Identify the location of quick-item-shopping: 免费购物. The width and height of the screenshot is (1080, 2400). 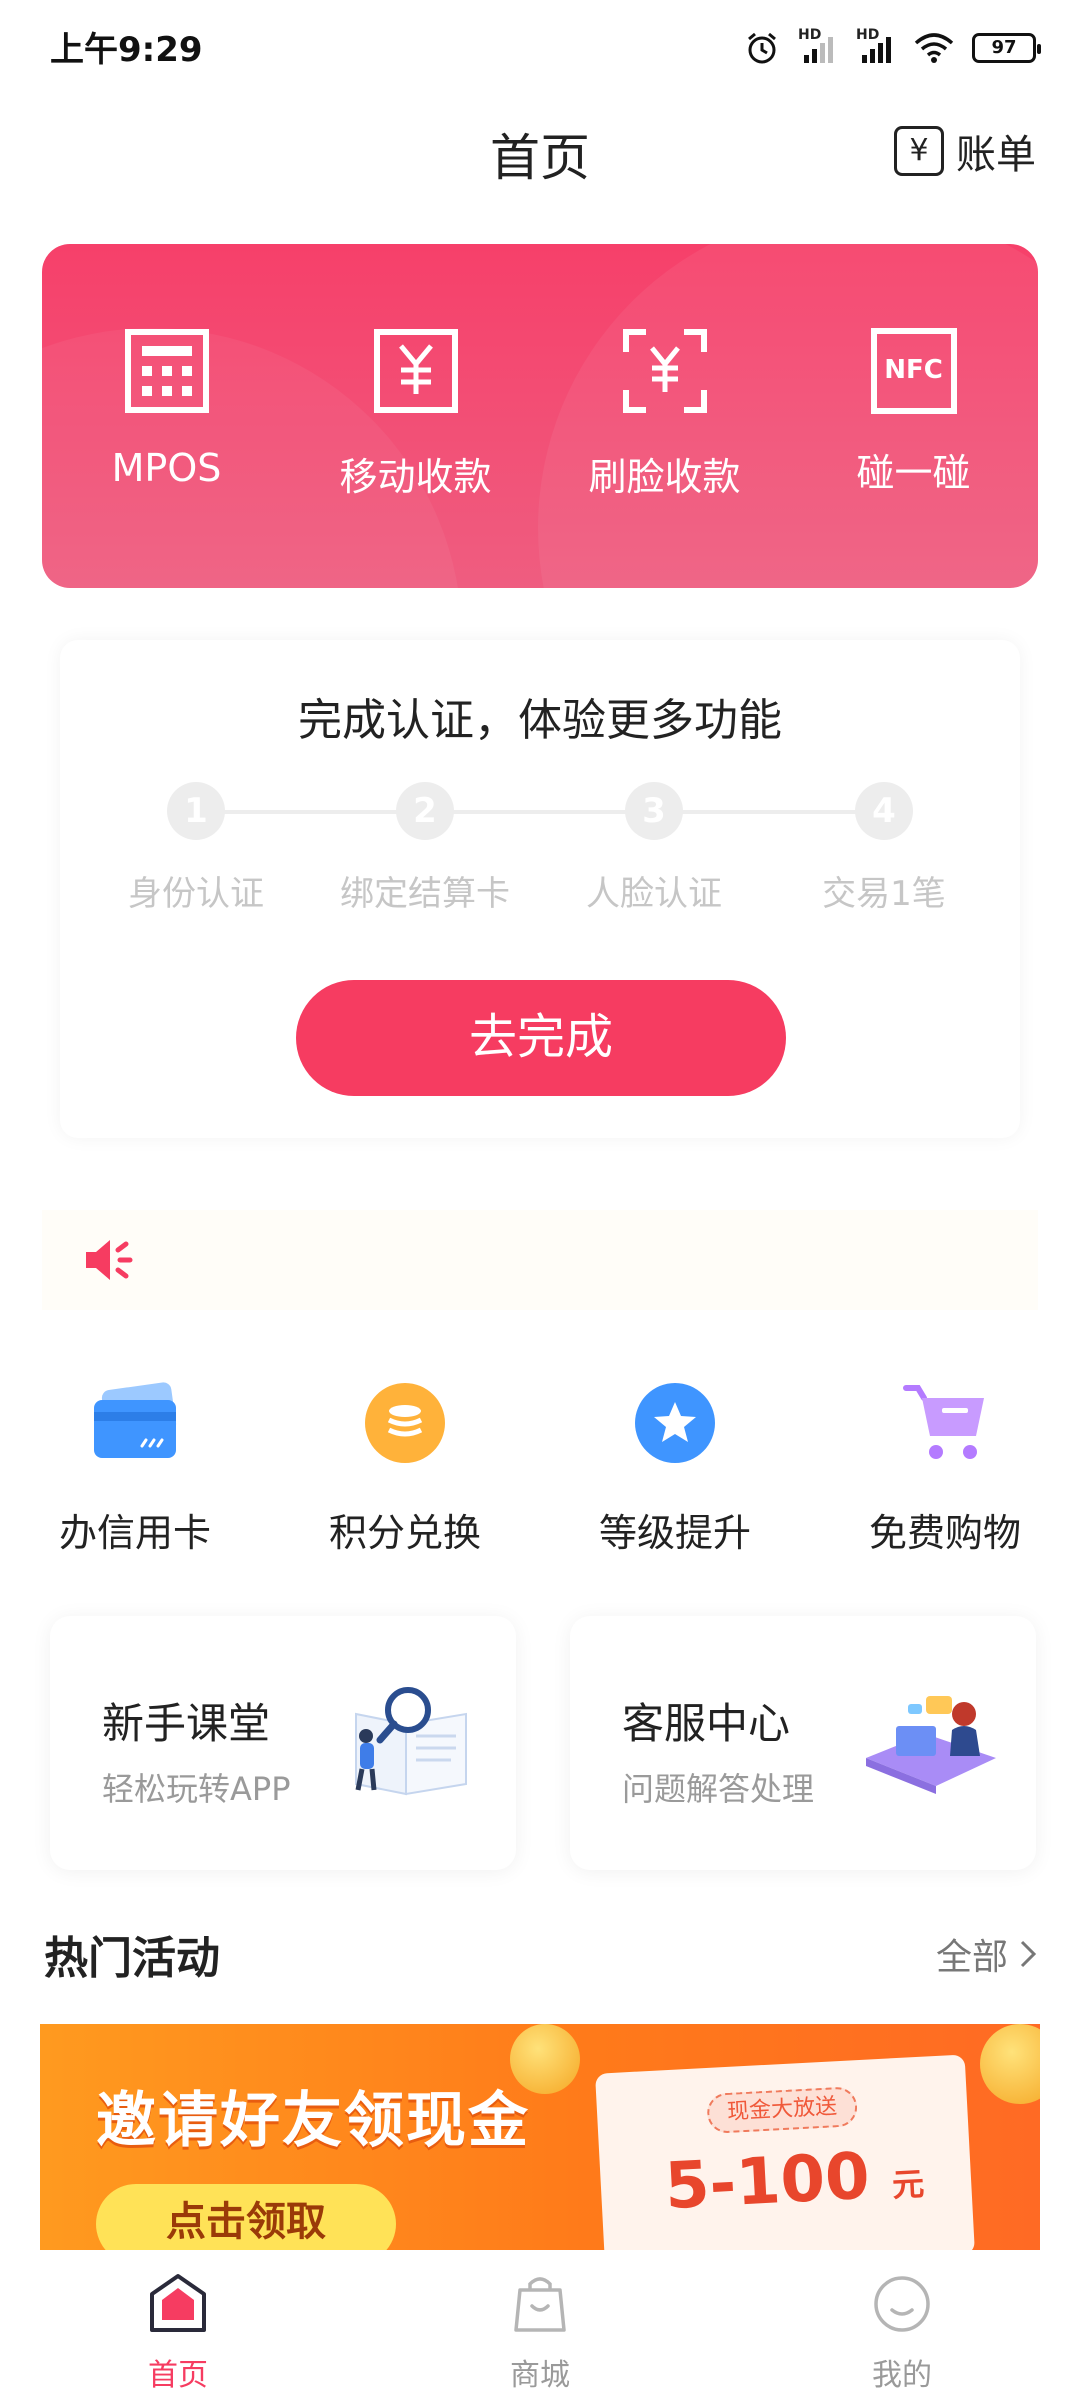
(945, 1467).